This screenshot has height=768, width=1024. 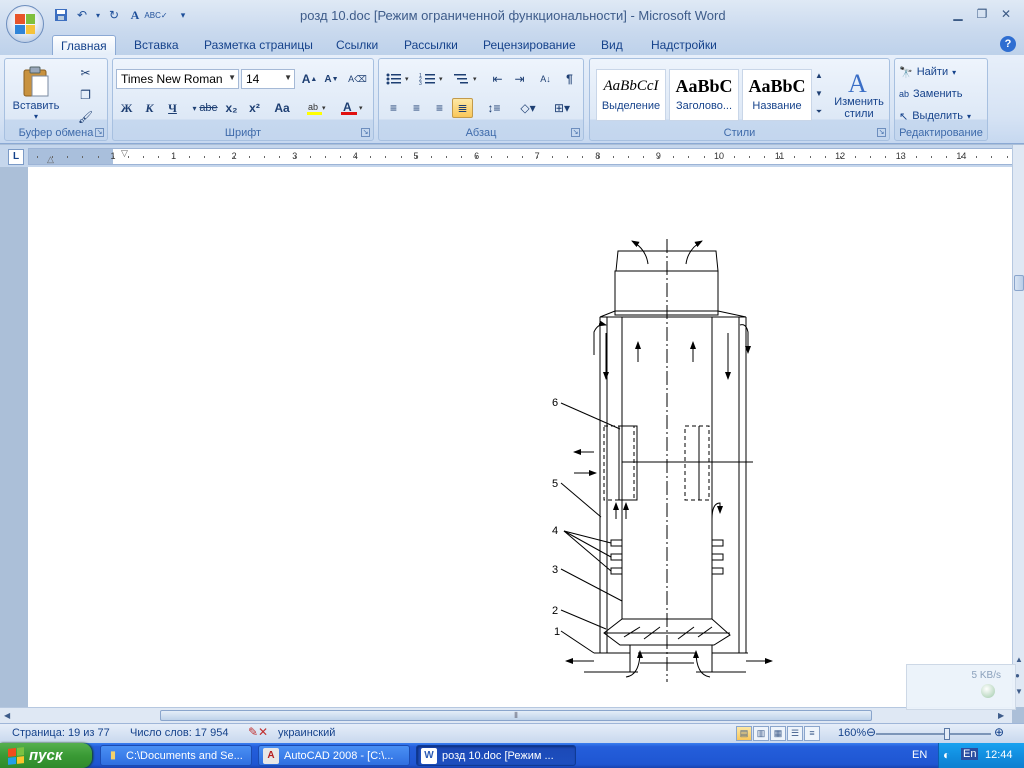 I want to click on numbering-icon: 1 2 3 ▾, so click(x=433, y=79).